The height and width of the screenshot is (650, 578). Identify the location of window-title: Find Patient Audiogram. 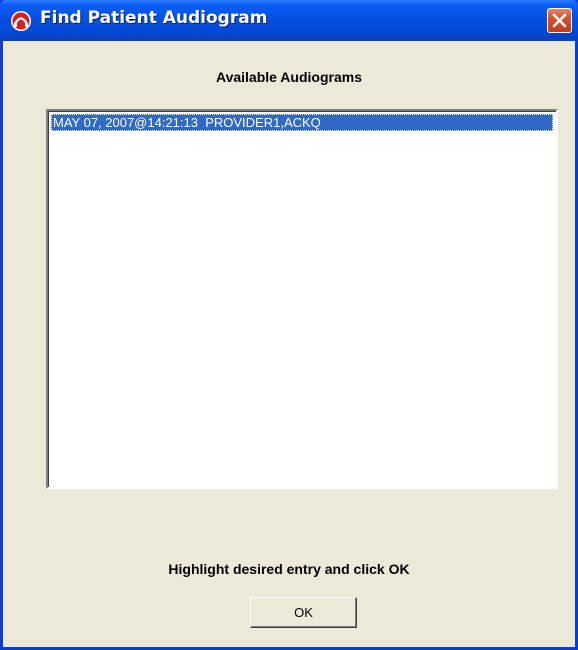
(154, 18).